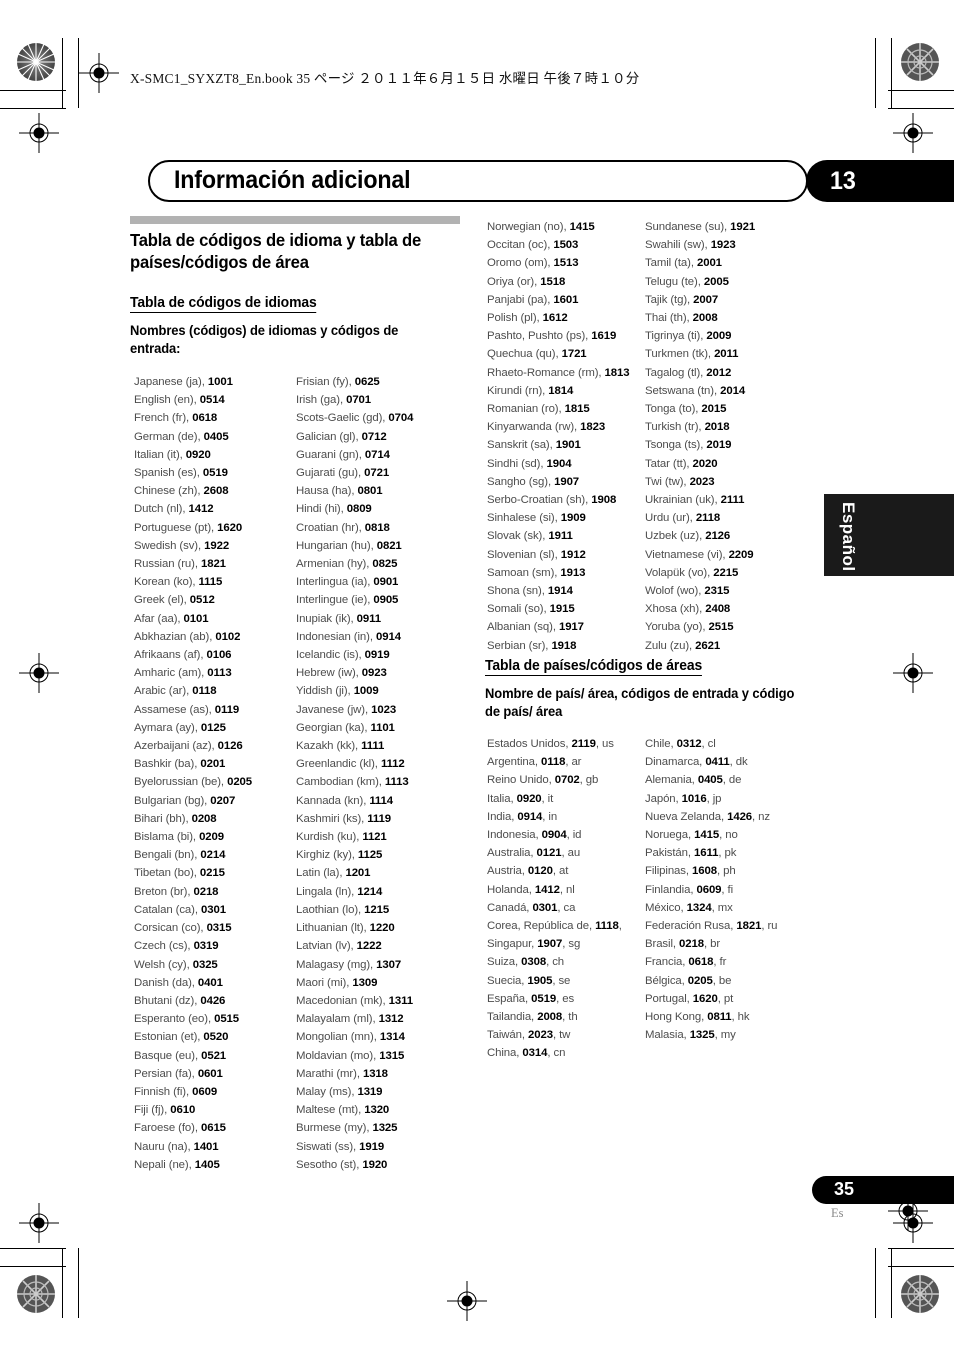 This screenshot has height=1356, width=954. Describe the element at coordinates (216, 619) in the screenshot. I see `code-entry: Afar (aa), 0101` at that location.